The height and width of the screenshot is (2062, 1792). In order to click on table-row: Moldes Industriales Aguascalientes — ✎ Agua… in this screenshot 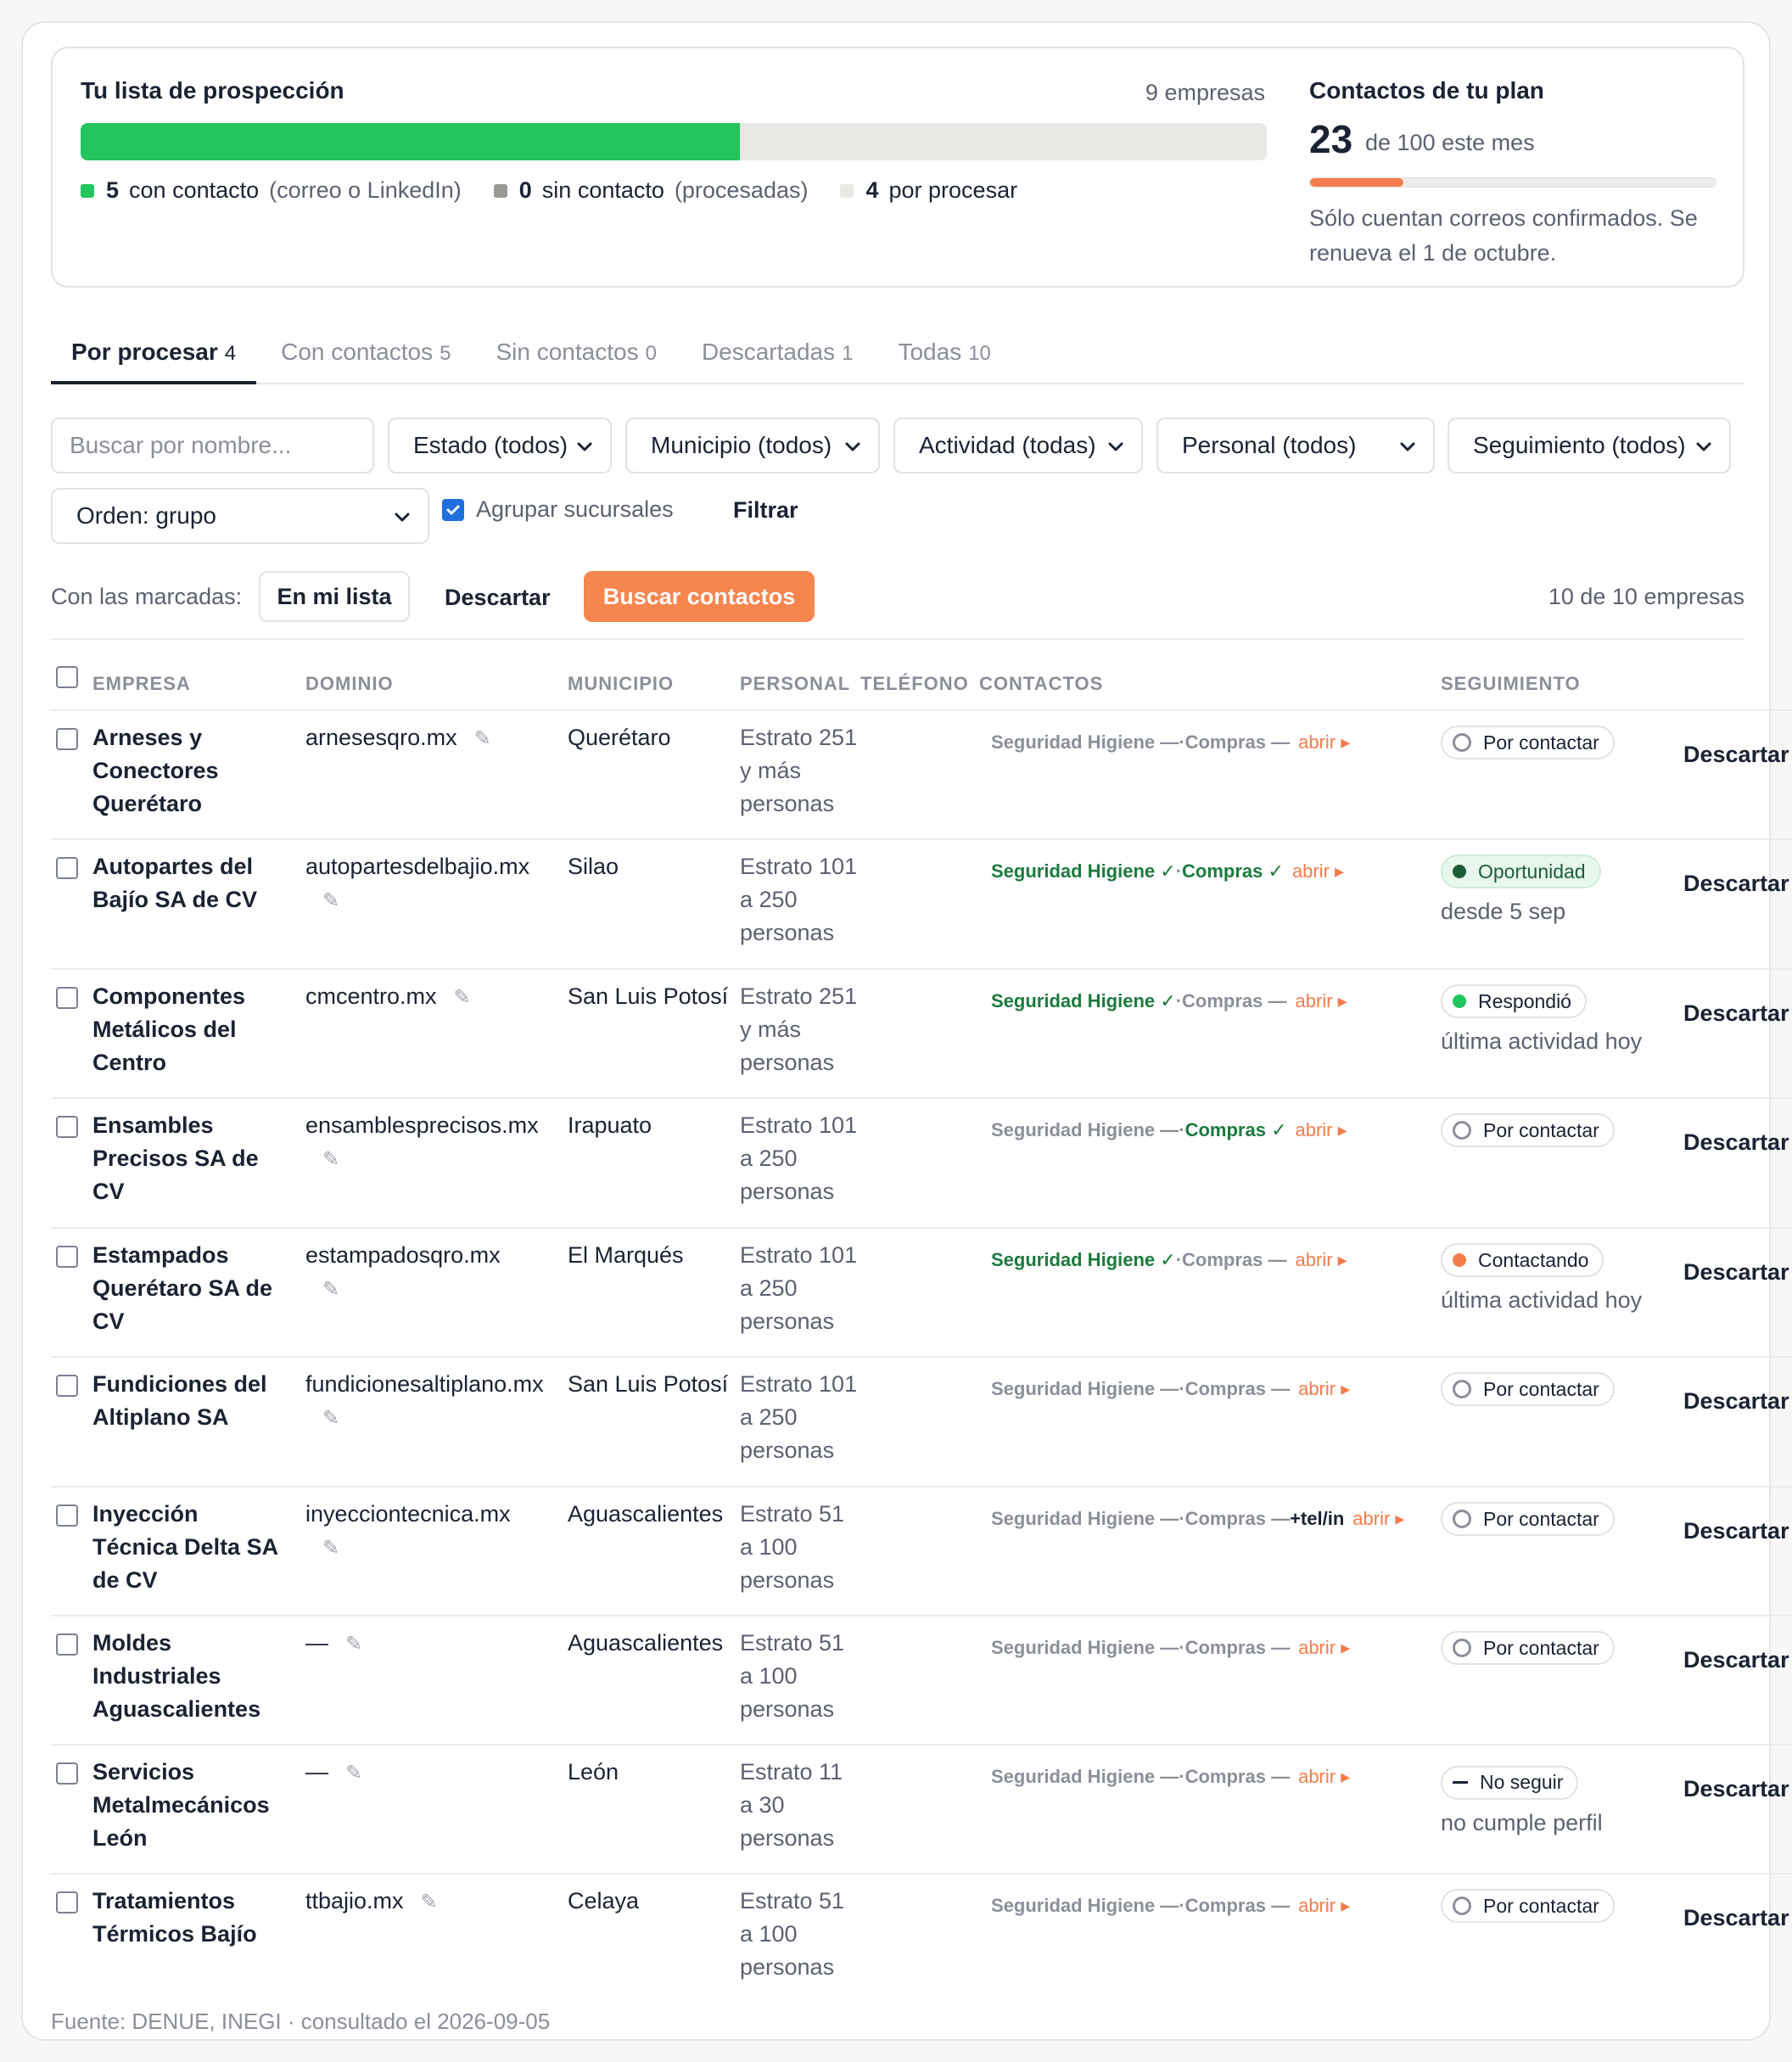, I will do `click(922, 1679)`.